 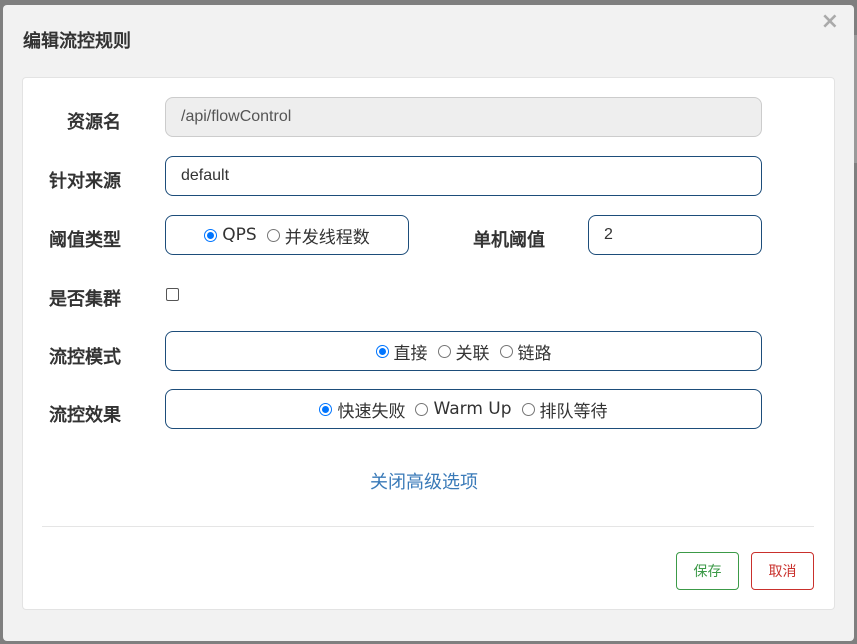 What do you see at coordinates (85, 299) in the screenshot?
I see `cluster-label: 是否集群` at bounding box center [85, 299].